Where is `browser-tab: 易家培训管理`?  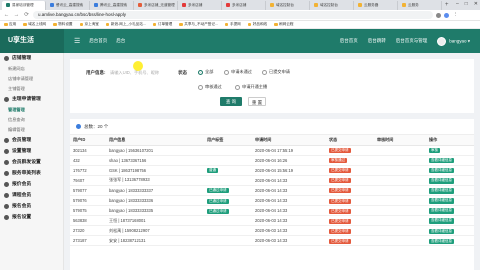 browser-tab: 易家培训管理 is located at coordinates (24, 5).